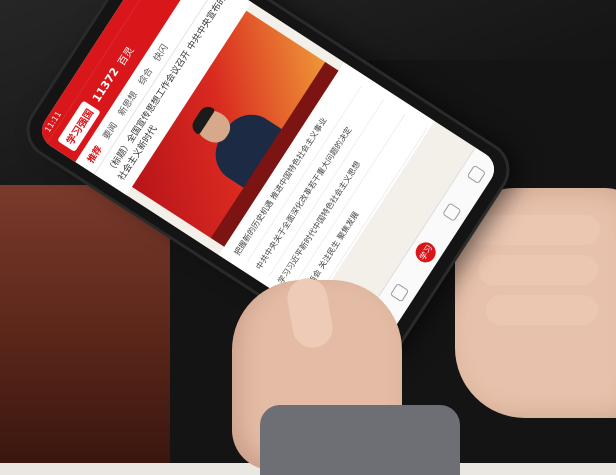 Image resolution: width=616 pixels, height=475 pixels. What do you see at coordinates (94, 154) in the screenshot?
I see `tab-recommend: 推荐` at bounding box center [94, 154].